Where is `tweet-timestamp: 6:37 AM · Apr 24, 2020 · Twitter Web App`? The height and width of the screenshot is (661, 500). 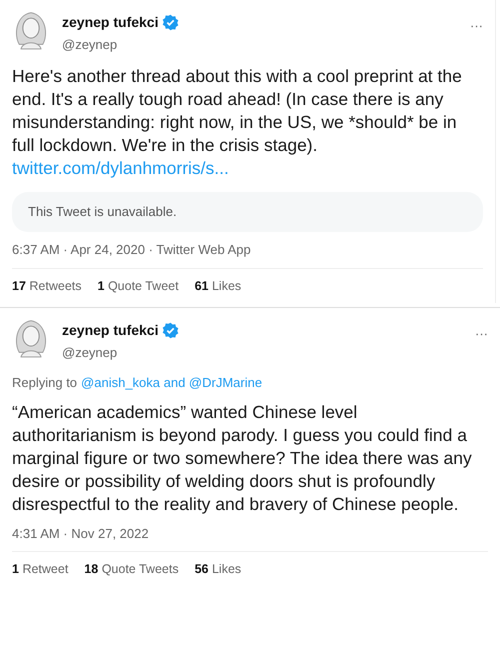 tweet-timestamp: 6:37 AM · Apr 24, 2020 · Twitter Web App is located at coordinates (247, 254).